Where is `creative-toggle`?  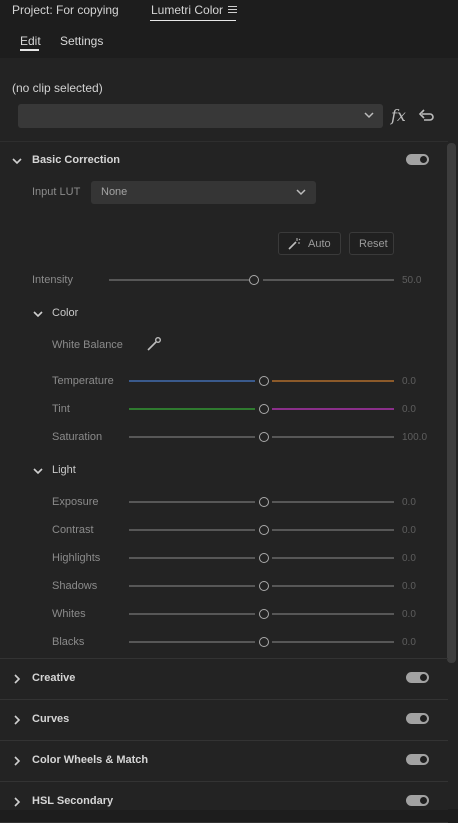 creative-toggle is located at coordinates (417, 677).